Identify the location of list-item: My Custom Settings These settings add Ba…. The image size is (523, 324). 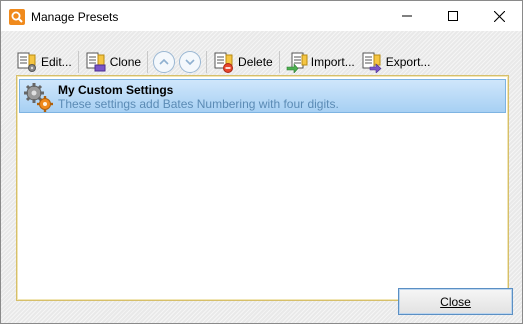
(262, 96).